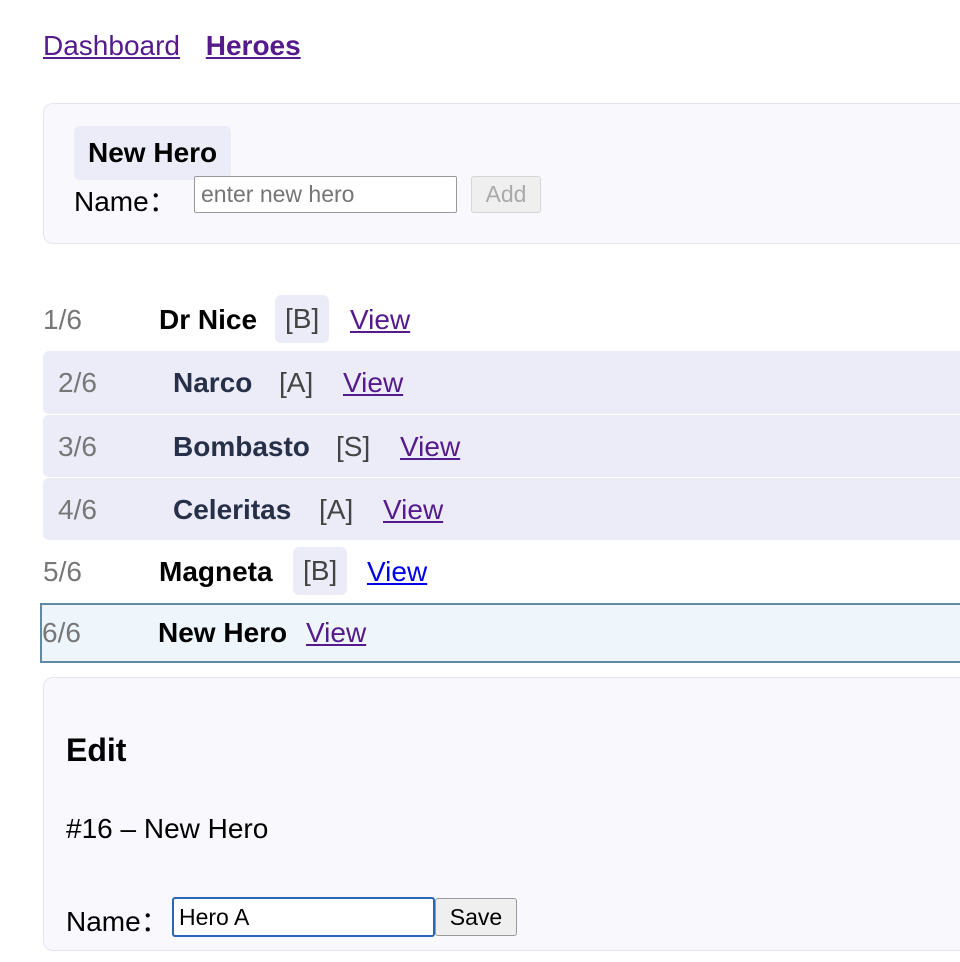 Image resolution: width=960 pixels, height=962 pixels. I want to click on edit-hero-id-name: #16 – New Hero, so click(167, 828).